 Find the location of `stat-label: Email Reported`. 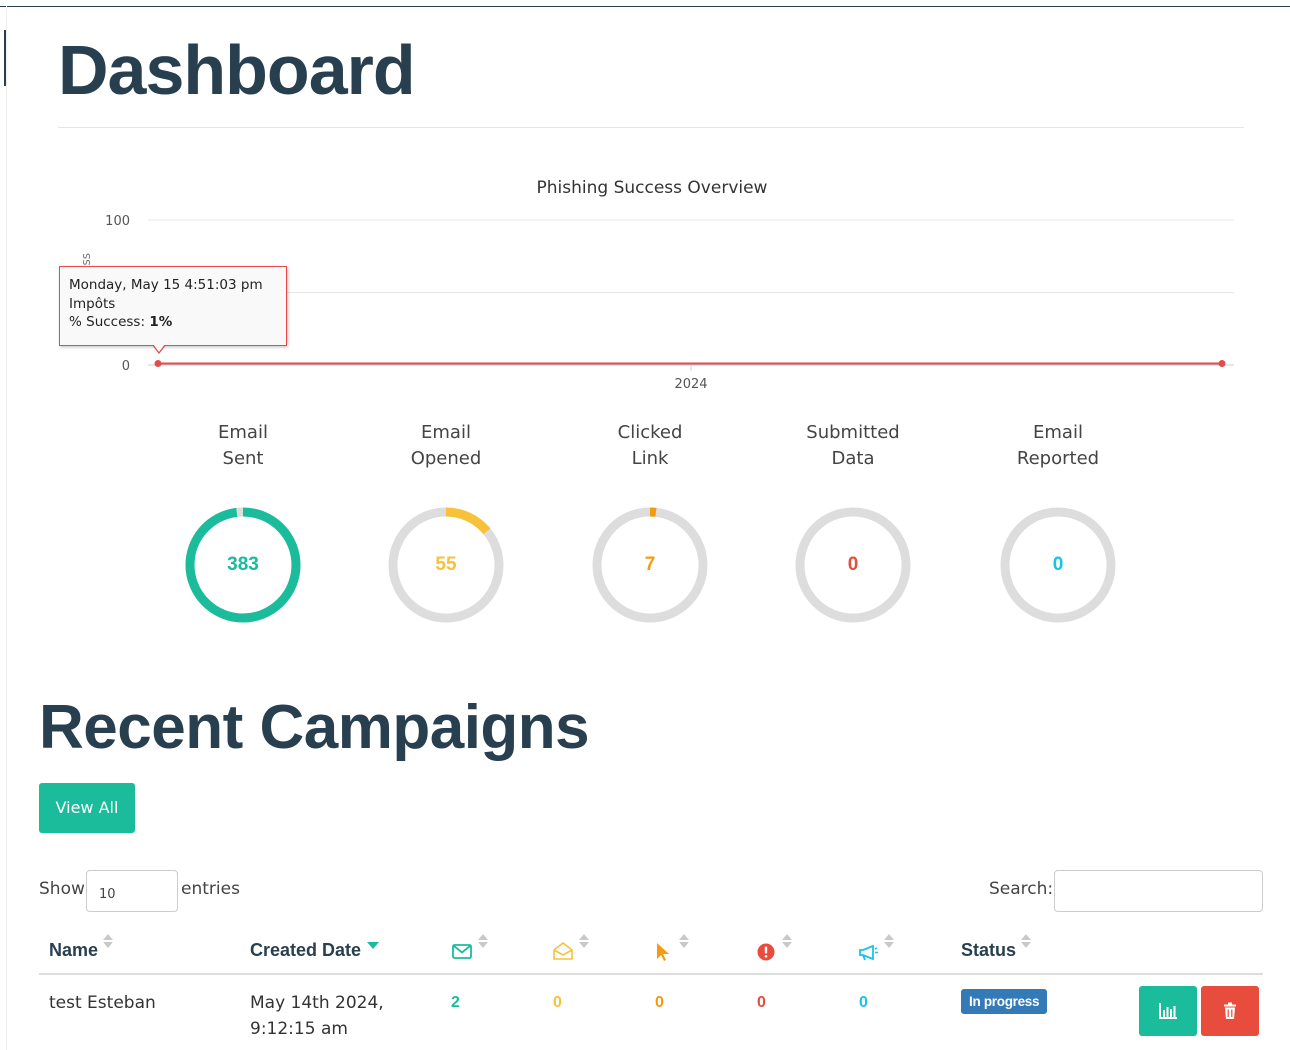

stat-label: Email Reported is located at coordinates (1058, 446).